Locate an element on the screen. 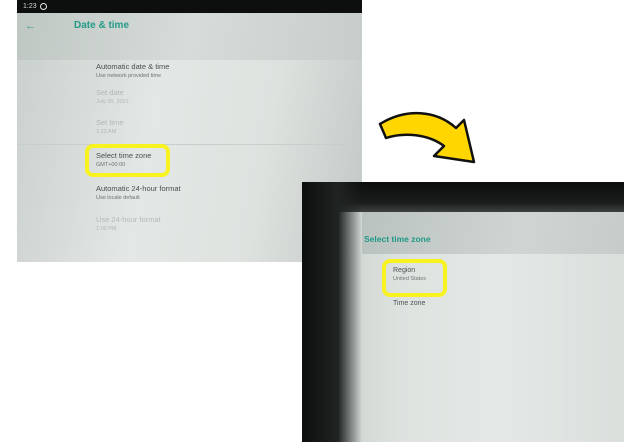 The image size is (625, 442). highlight-box-time-zone is located at coordinates (127, 160).